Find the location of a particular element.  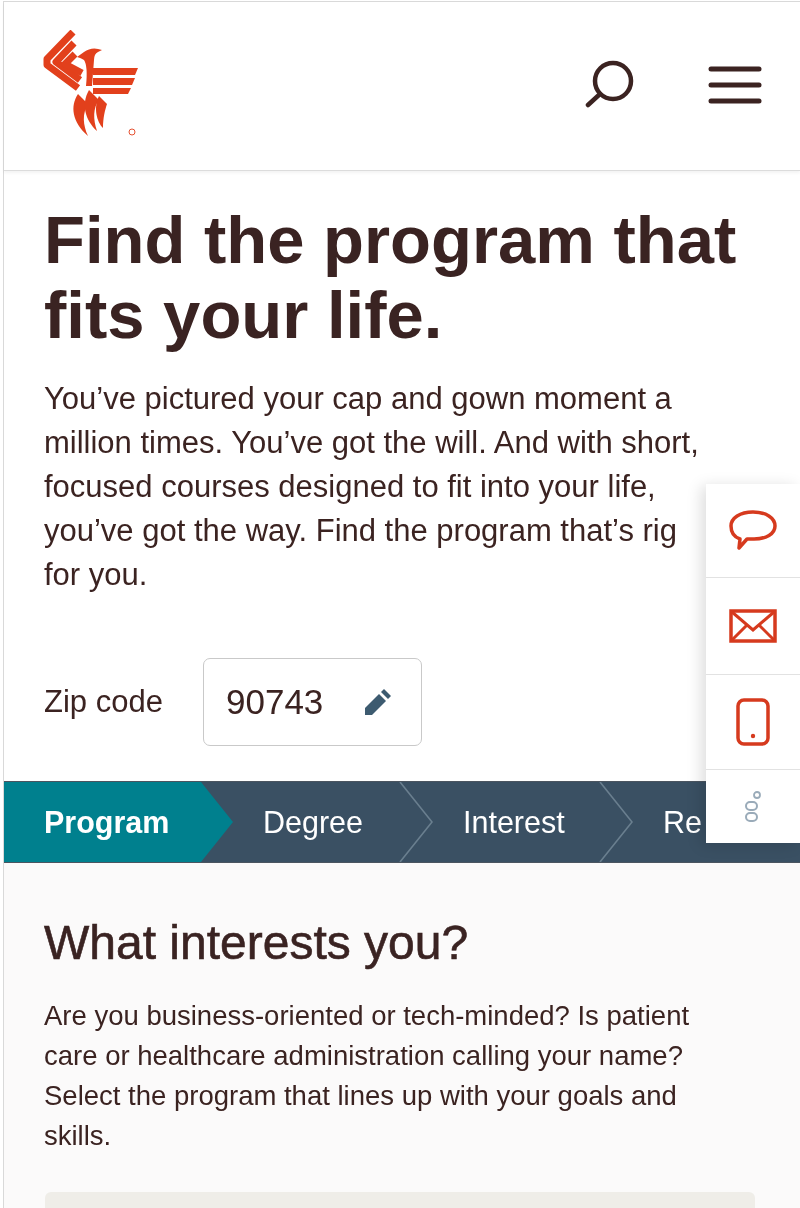

step-tab: Interest is located at coordinates (533, 822).